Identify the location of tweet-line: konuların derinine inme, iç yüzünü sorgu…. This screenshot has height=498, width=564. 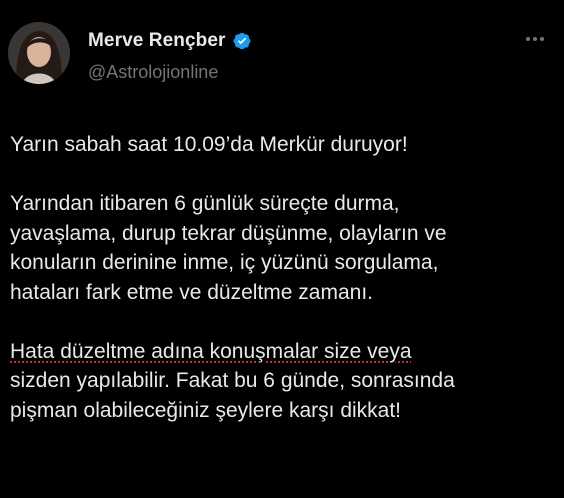
(224, 262).